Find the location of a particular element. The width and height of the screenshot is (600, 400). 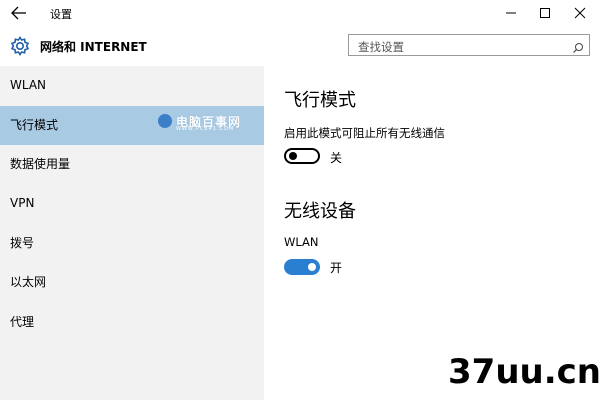

watermark-circle-icon is located at coordinates (165, 121).